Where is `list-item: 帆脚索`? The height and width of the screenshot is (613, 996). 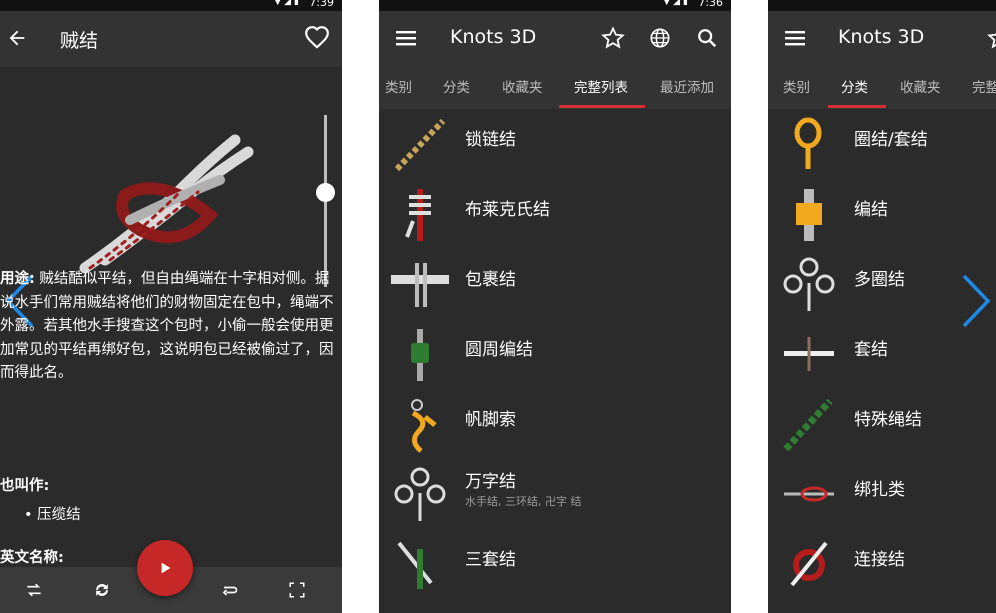 list-item: 帆脚索 is located at coordinates (555, 424).